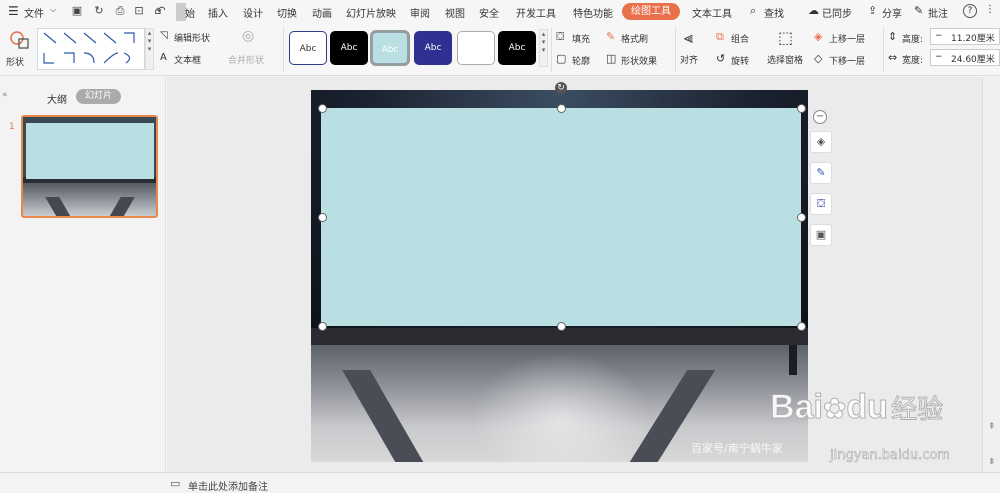 The width and height of the screenshot is (1000, 493). I want to click on width-label: 宽度:, so click(913, 61).